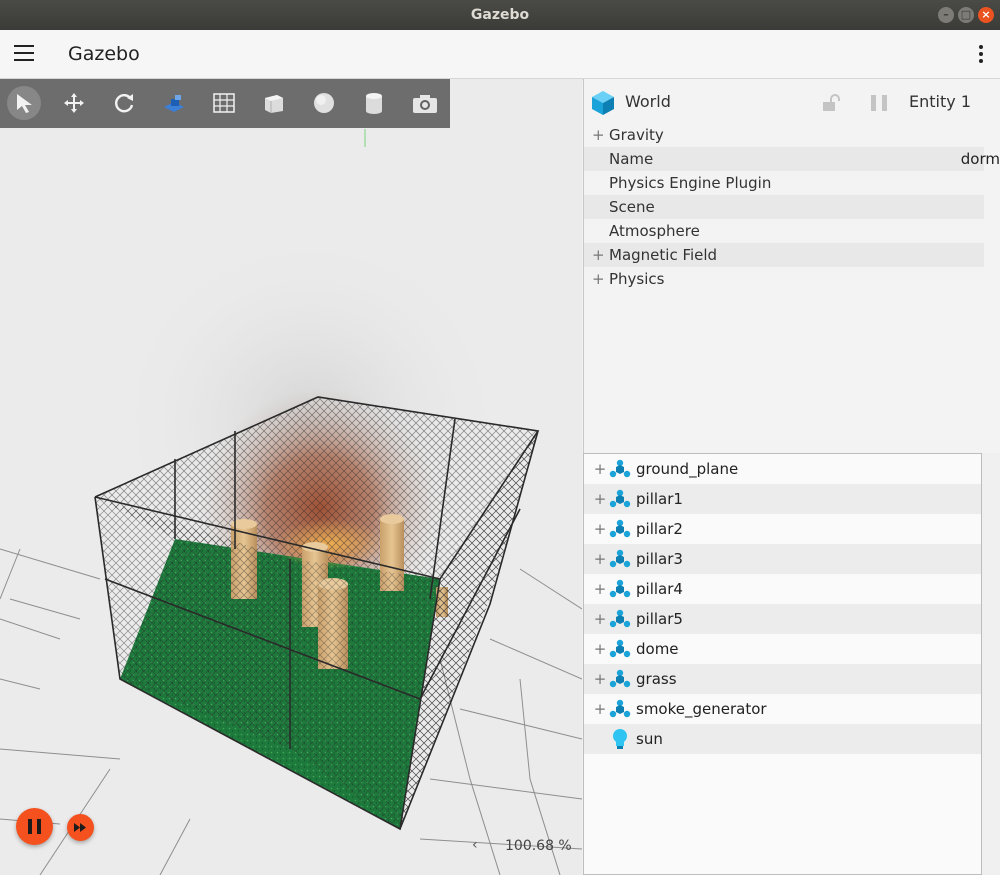 This screenshot has height=875, width=1000. Describe the element at coordinates (648, 101) in the screenshot. I see `entity-type-label: World` at that location.